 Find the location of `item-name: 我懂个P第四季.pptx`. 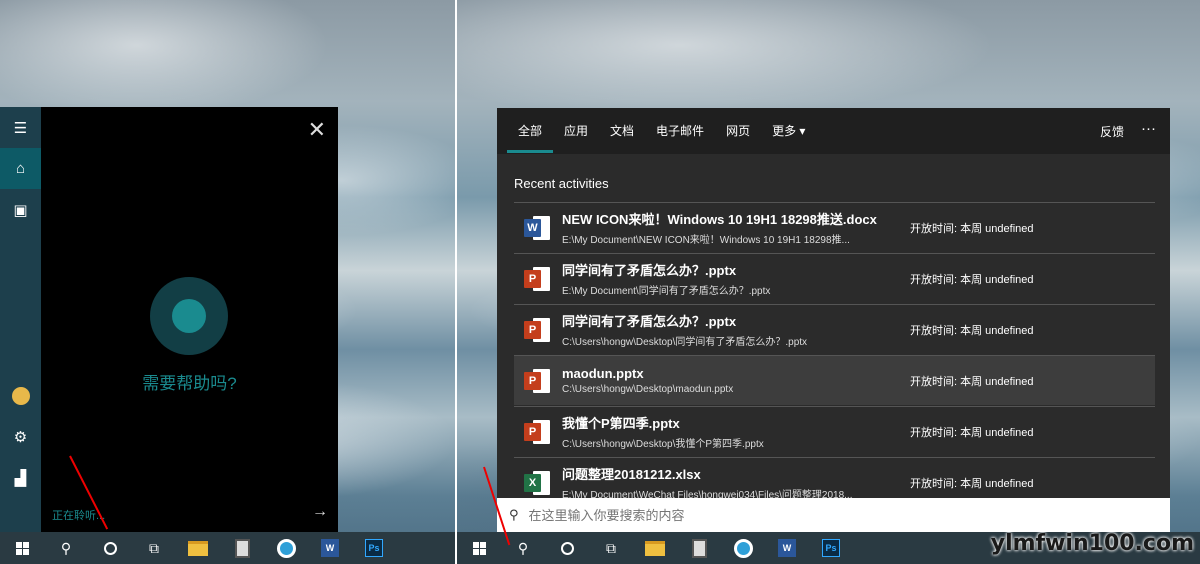

item-name: 我懂个P第四季.pptx is located at coordinates (621, 423).